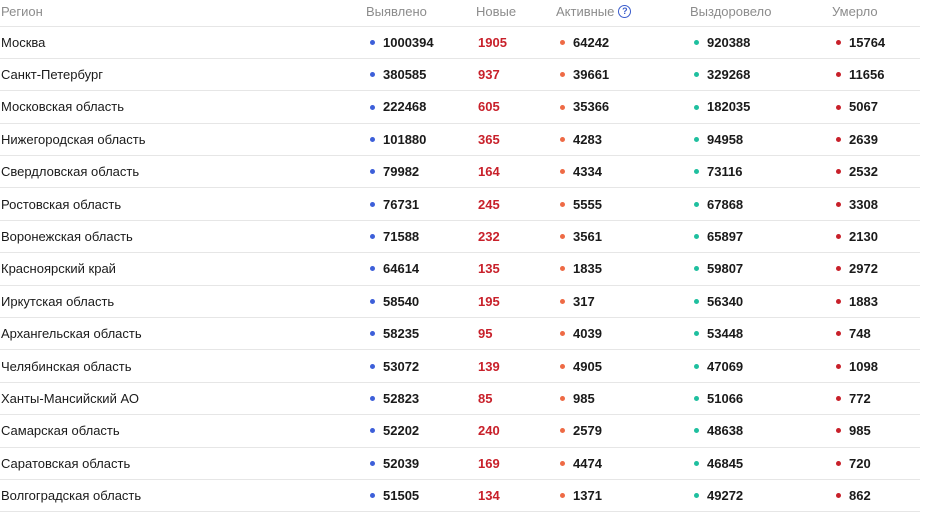  What do you see at coordinates (516, 269) in the screenshot?
I see `new-cell: 135` at bounding box center [516, 269].